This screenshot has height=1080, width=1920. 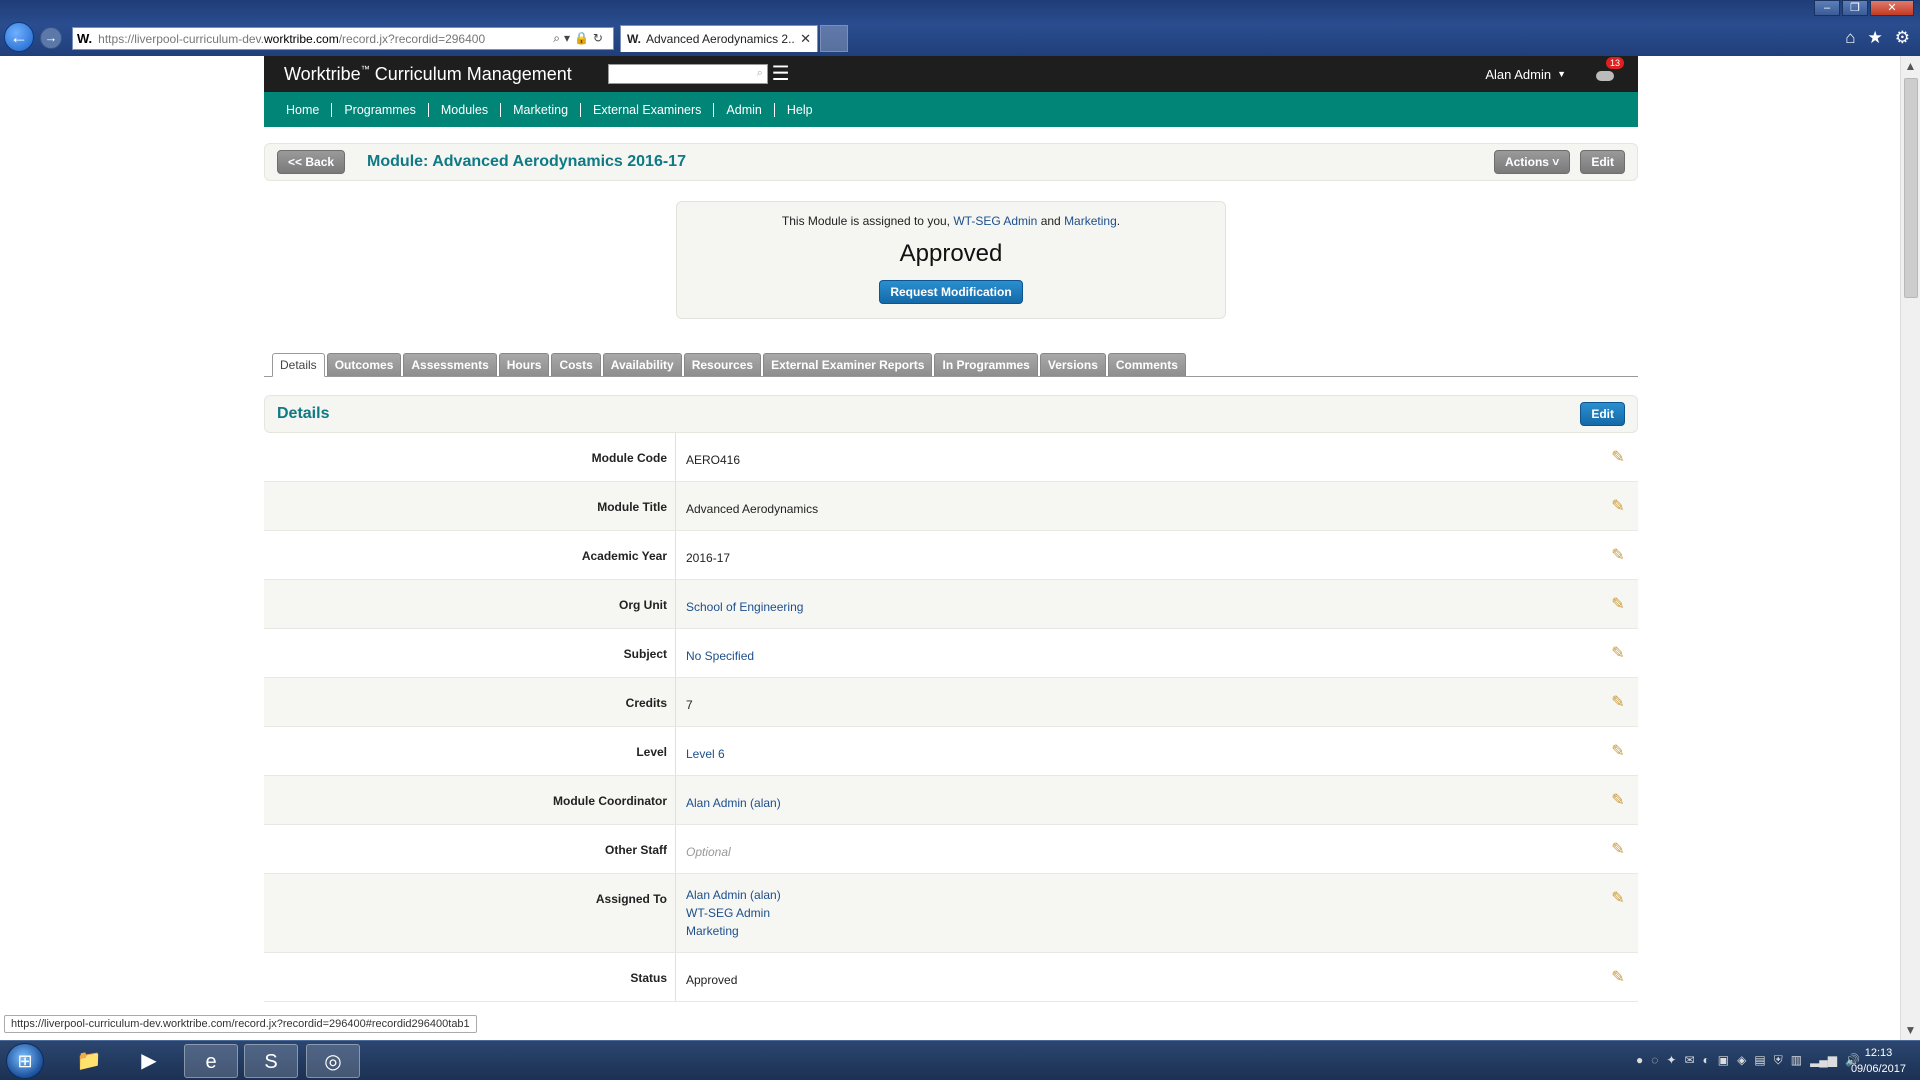 What do you see at coordinates (1610, 70) in the screenshot?
I see `notifications: 13` at bounding box center [1610, 70].